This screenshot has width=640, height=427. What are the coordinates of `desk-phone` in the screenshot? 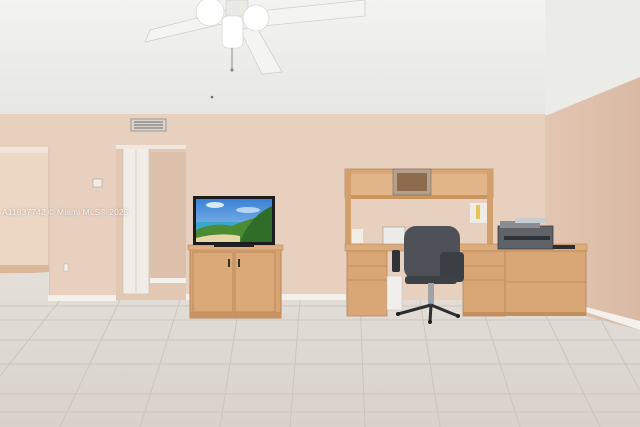 It's located at (394, 235).